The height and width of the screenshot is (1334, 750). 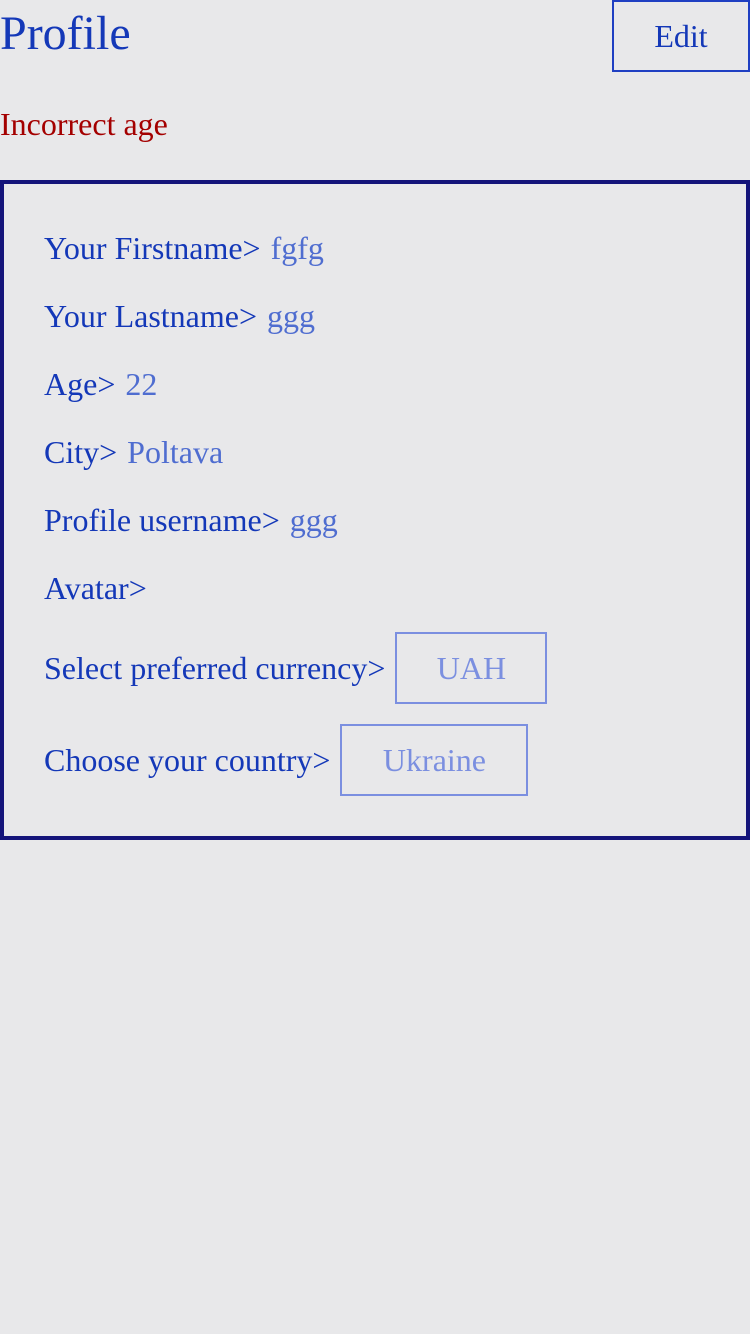 I want to click on lastname-value: ggg, so click(x=291, y=316).